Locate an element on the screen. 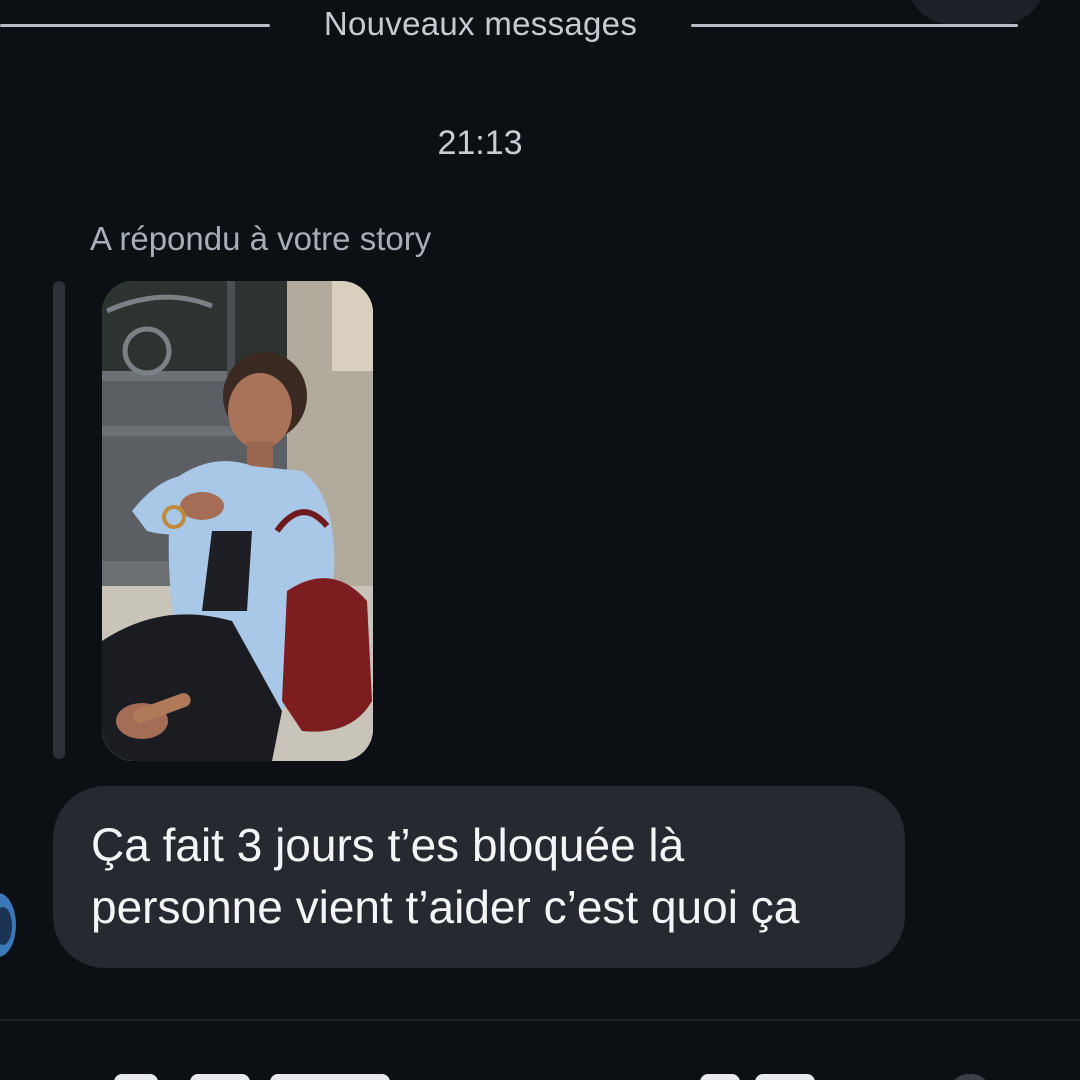  story-reply-context-label: A répondu à votre story is located at coordinates (261, 238).